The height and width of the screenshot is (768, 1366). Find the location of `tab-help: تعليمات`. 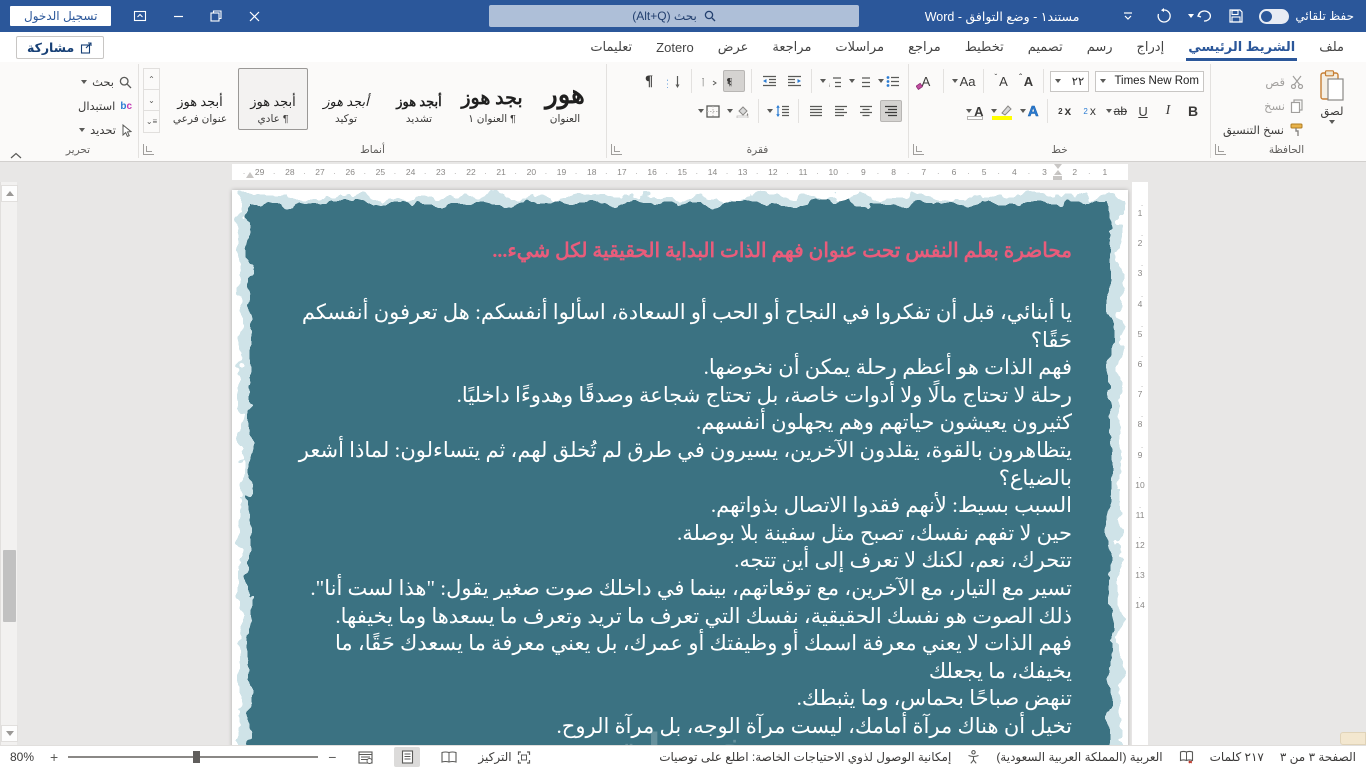

tab-help: تعليمات is located at coordinates (611, 47).